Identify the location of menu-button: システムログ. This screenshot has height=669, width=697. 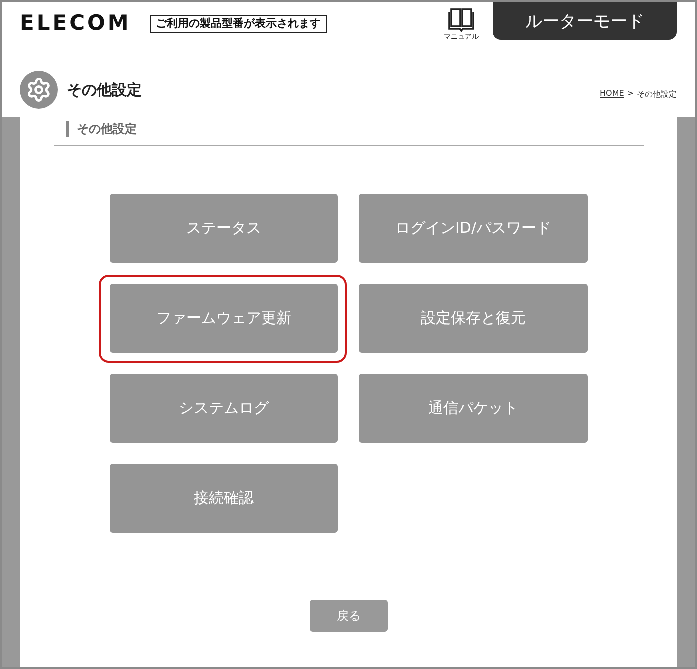
(224, 408).